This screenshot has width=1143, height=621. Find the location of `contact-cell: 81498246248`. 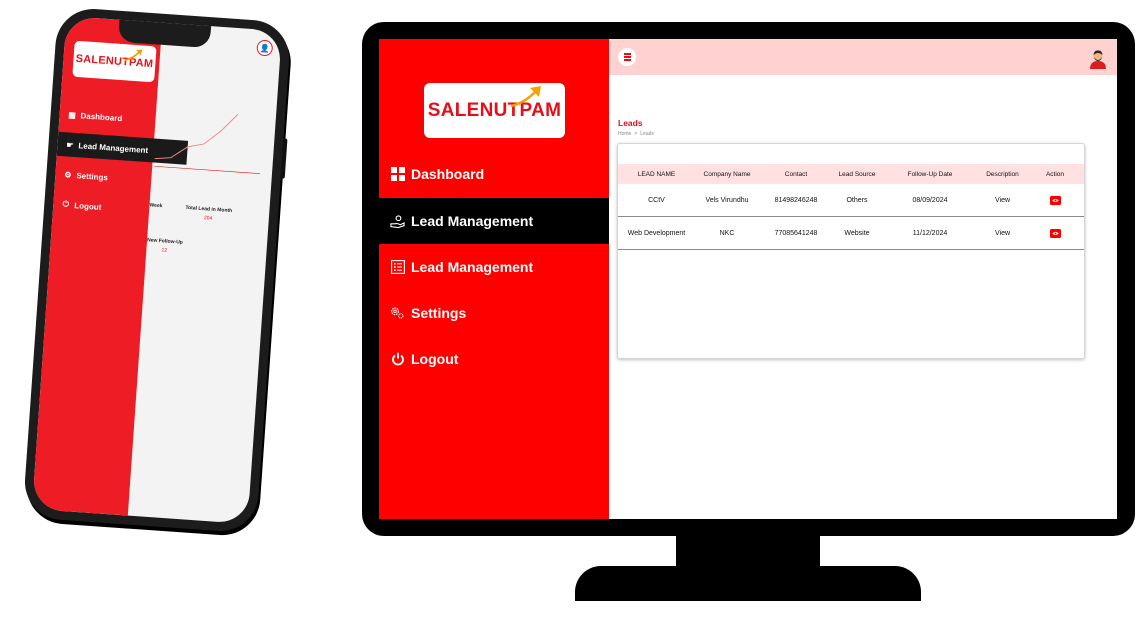

contact-cell: 81498246248 is located at coordinates (796, 200).